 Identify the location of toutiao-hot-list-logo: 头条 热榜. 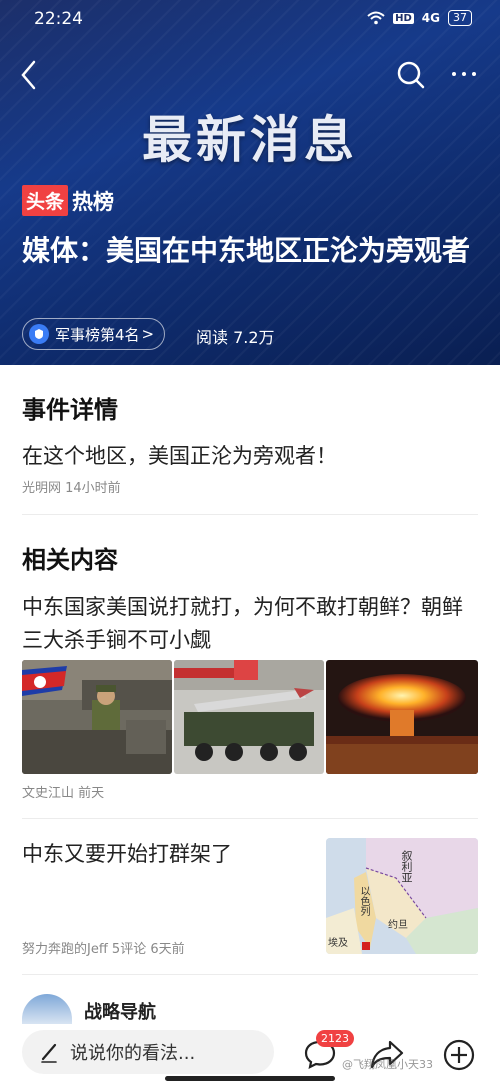
(68, 200).